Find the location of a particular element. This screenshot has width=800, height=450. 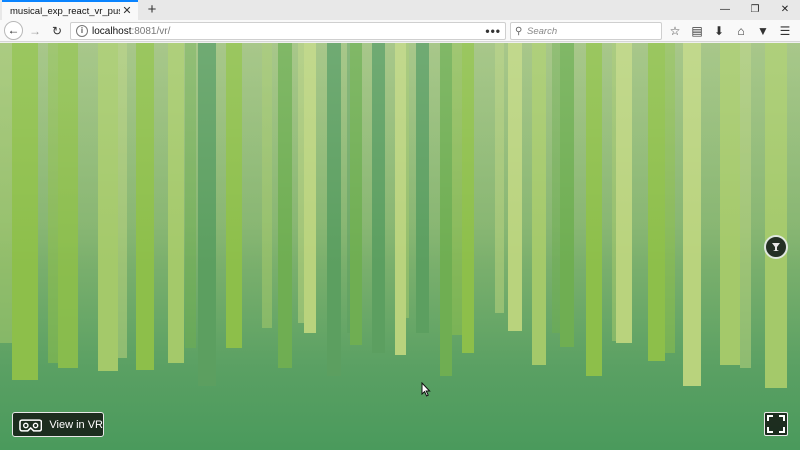

tab-title: musical_exp_react_vr_pusher is located at coordinates (65, 11).